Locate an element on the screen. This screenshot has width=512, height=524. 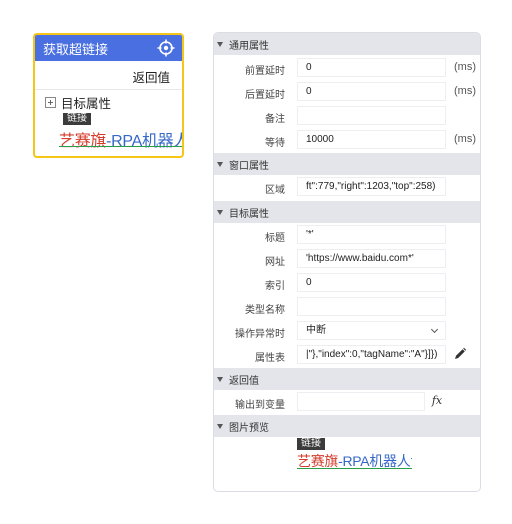
row-region: 区域 ft":779,"right":1203,"top":258) is located at coordinates (347, 187).